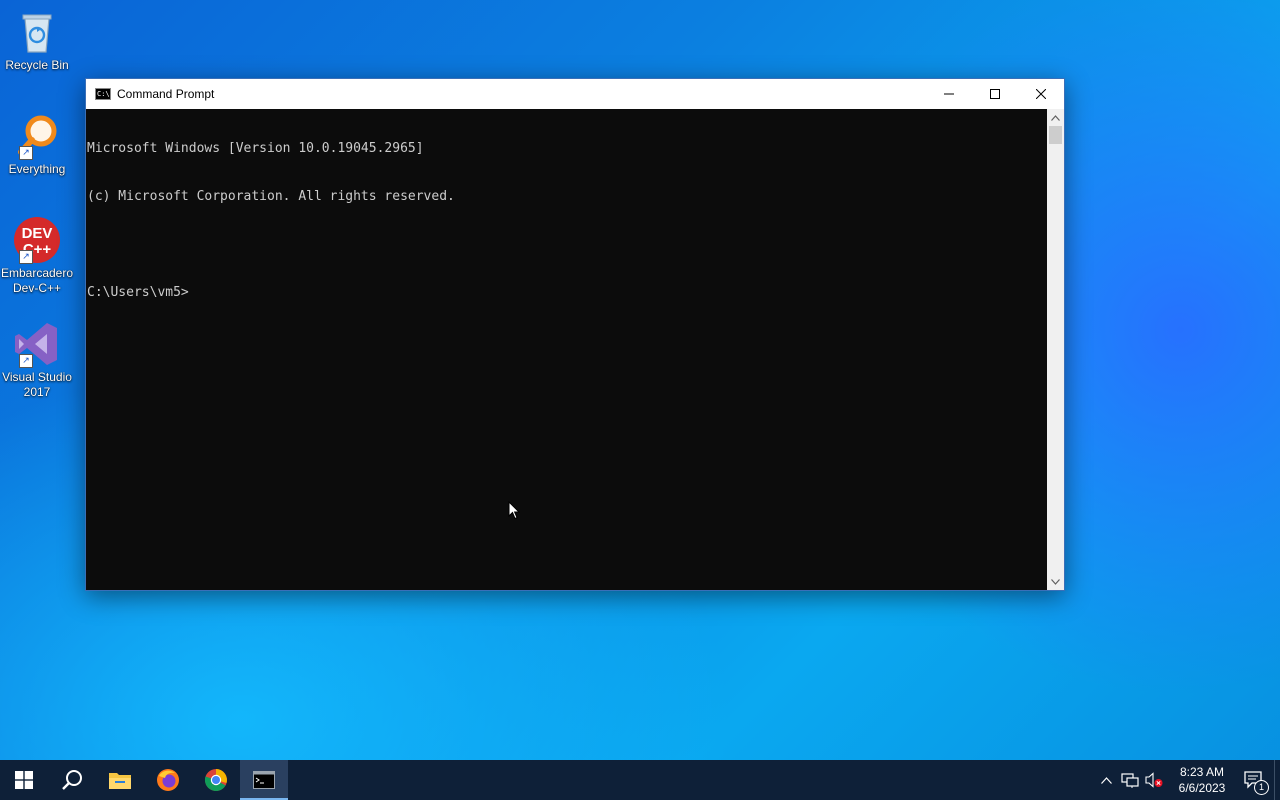 This screenshot has height=800, width=1280. I want to click on desktop-icon-dev-cpp: DEV C++ ↗ Embarcadero Dev-C++, so click(37, 256).